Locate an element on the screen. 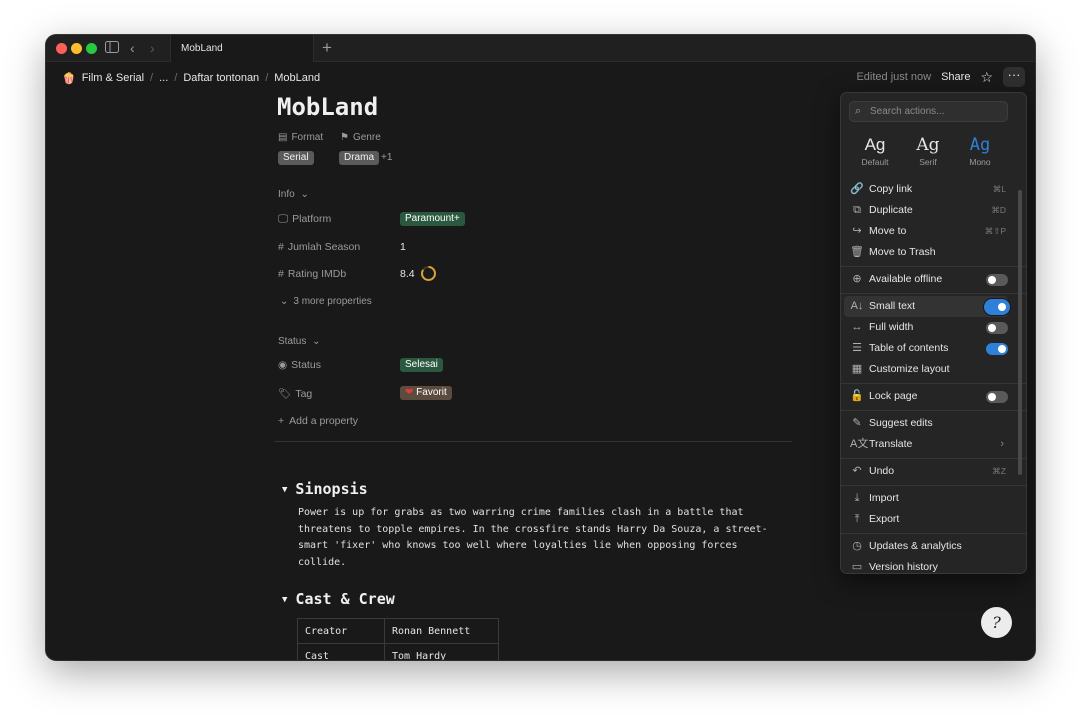  page-title: MobLand is located at coordinates (327, 107).